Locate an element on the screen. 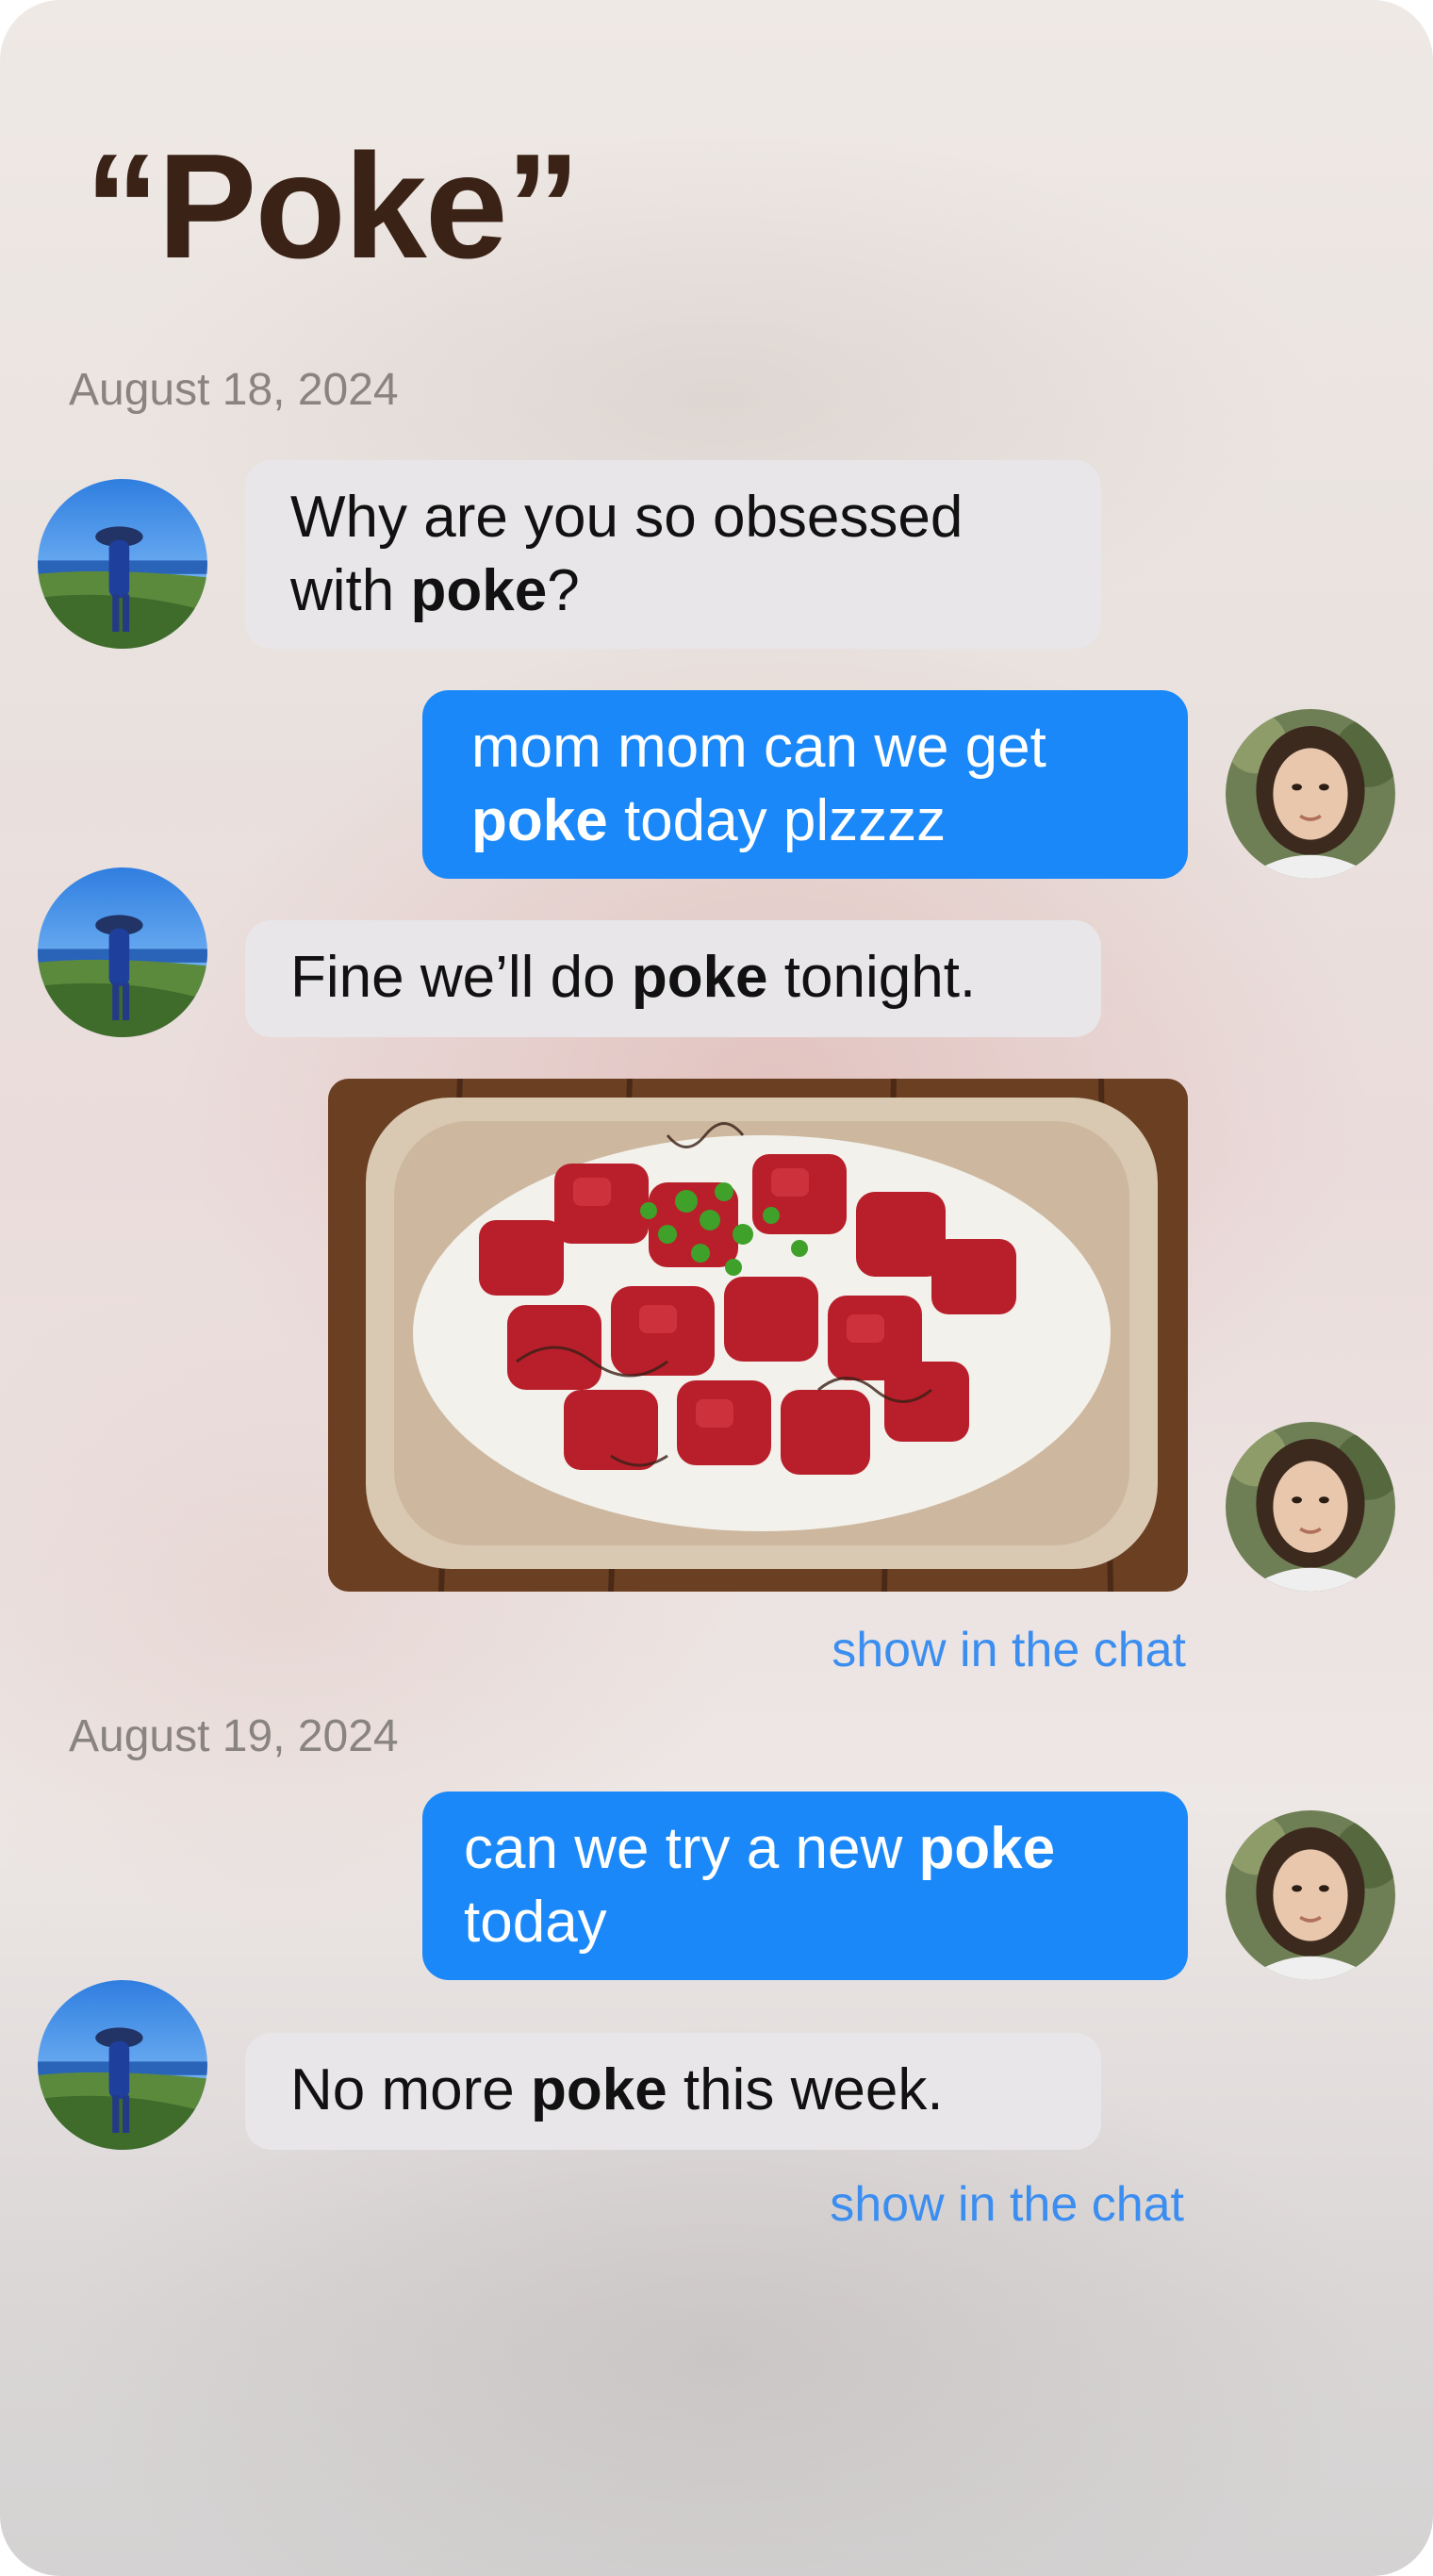 This screenshot has width=1433, height=2576. message-text: today plzzzz is located at coordinates (777, 820).